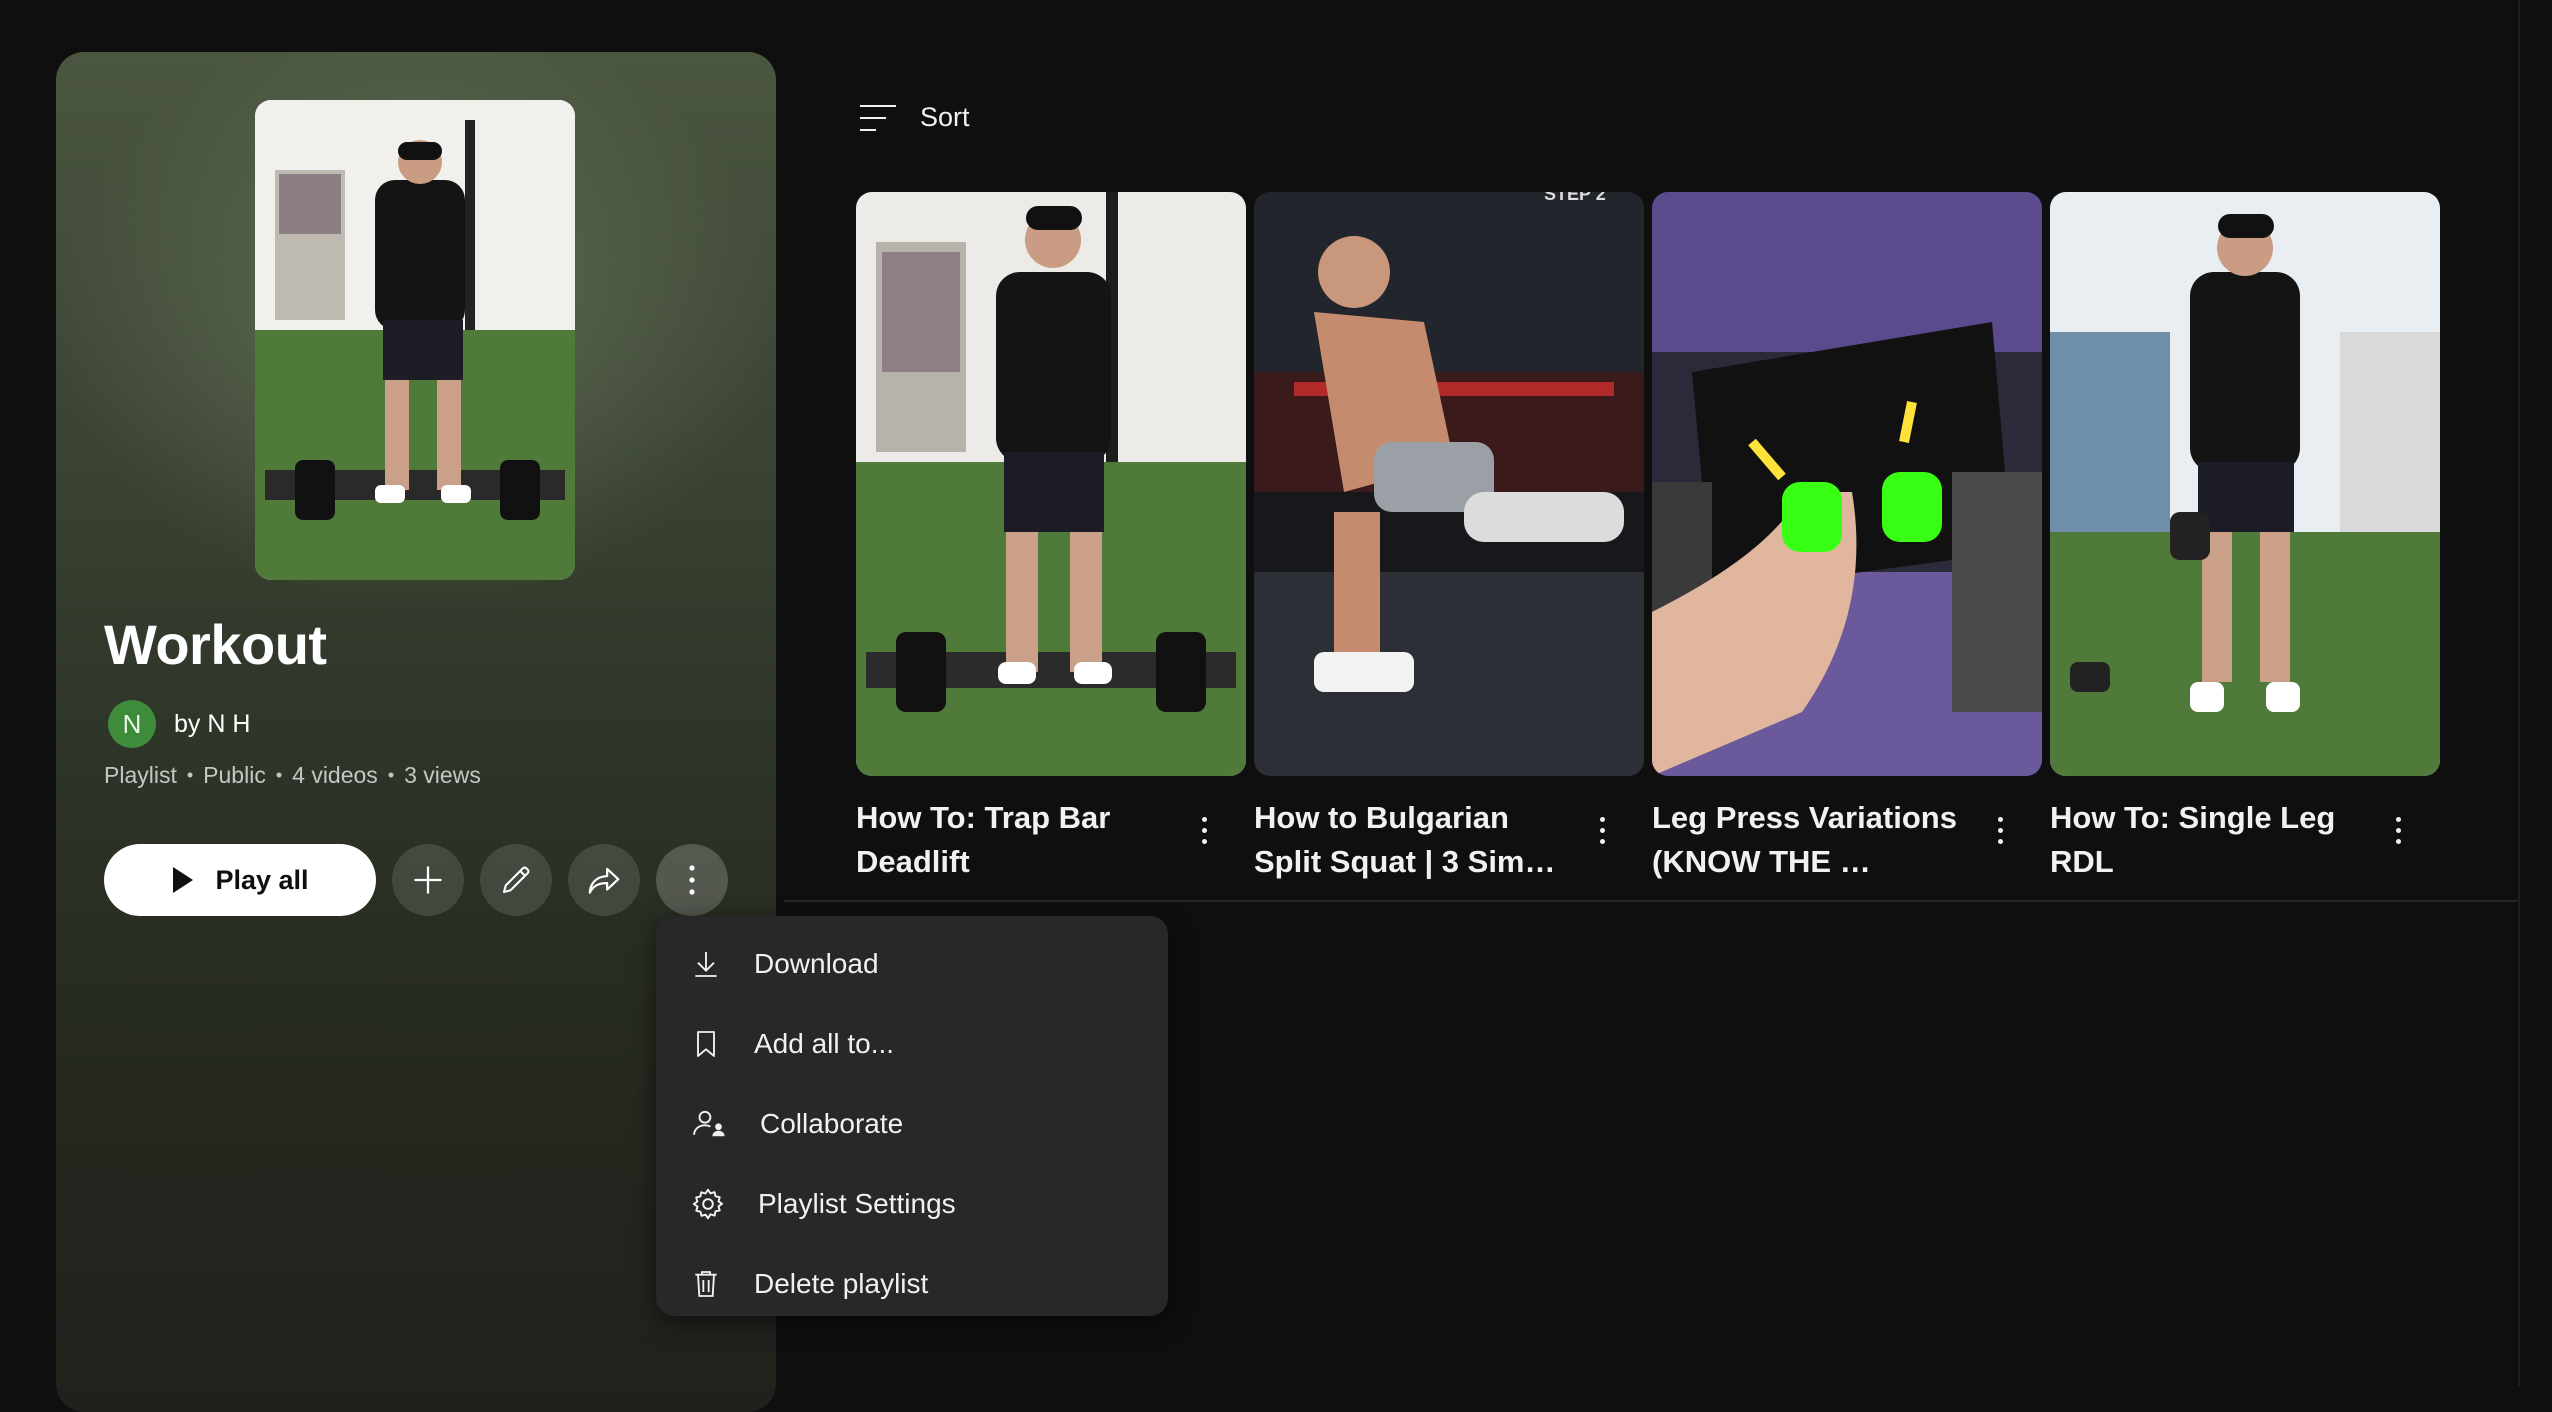 Image resolution: width=2552 pixels, height=1412 pixels. Describe the element at coordinates (262, 879) in the screenshot. I see `play-all-label: Play all` at that location.